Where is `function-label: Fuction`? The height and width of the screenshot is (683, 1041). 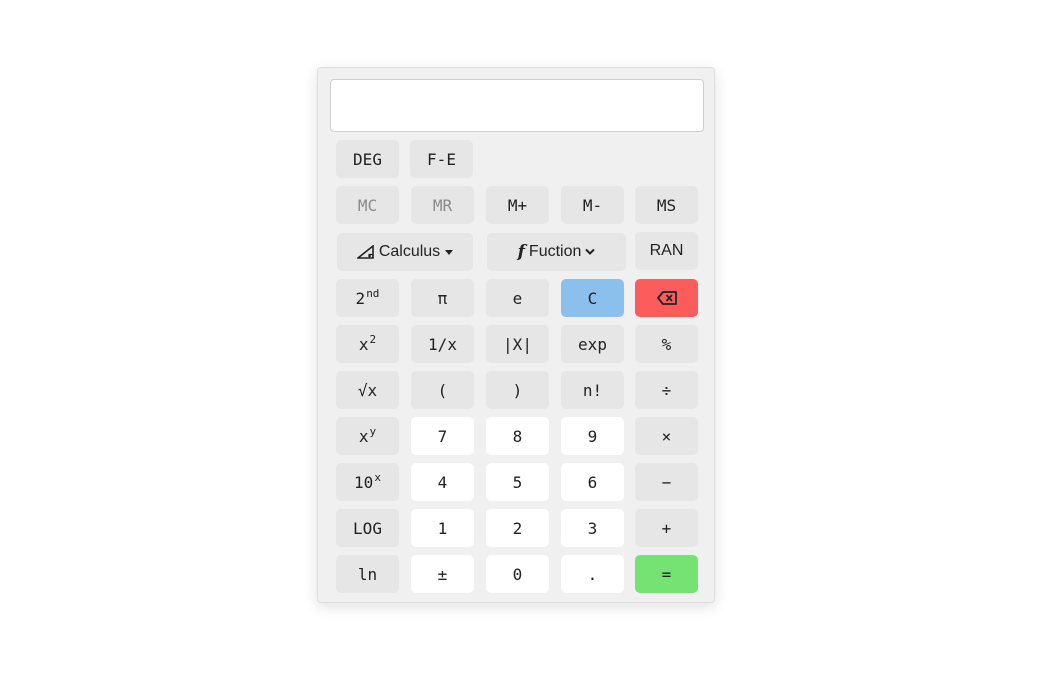 function-label: Fuction is located at coordinates (555, 251).